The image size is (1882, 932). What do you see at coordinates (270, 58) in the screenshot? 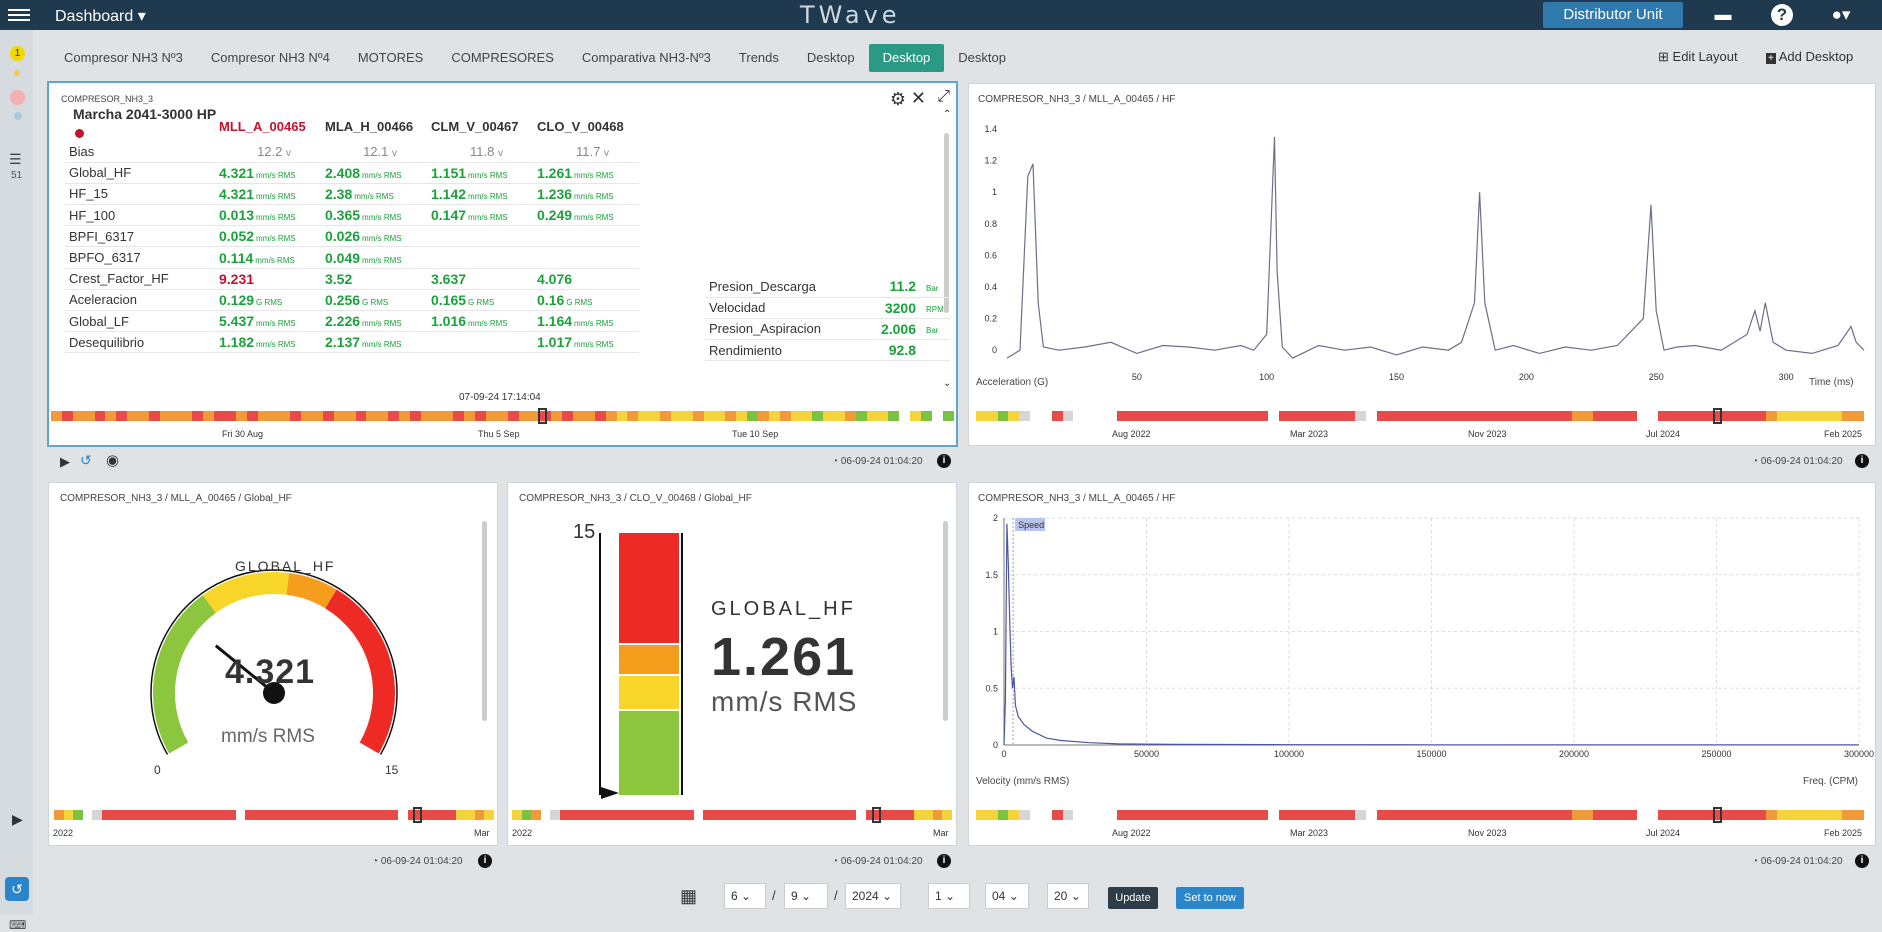
I see `tab-desktop-1: Compresor NH3 Nº4` at bounding box center [270, 58].